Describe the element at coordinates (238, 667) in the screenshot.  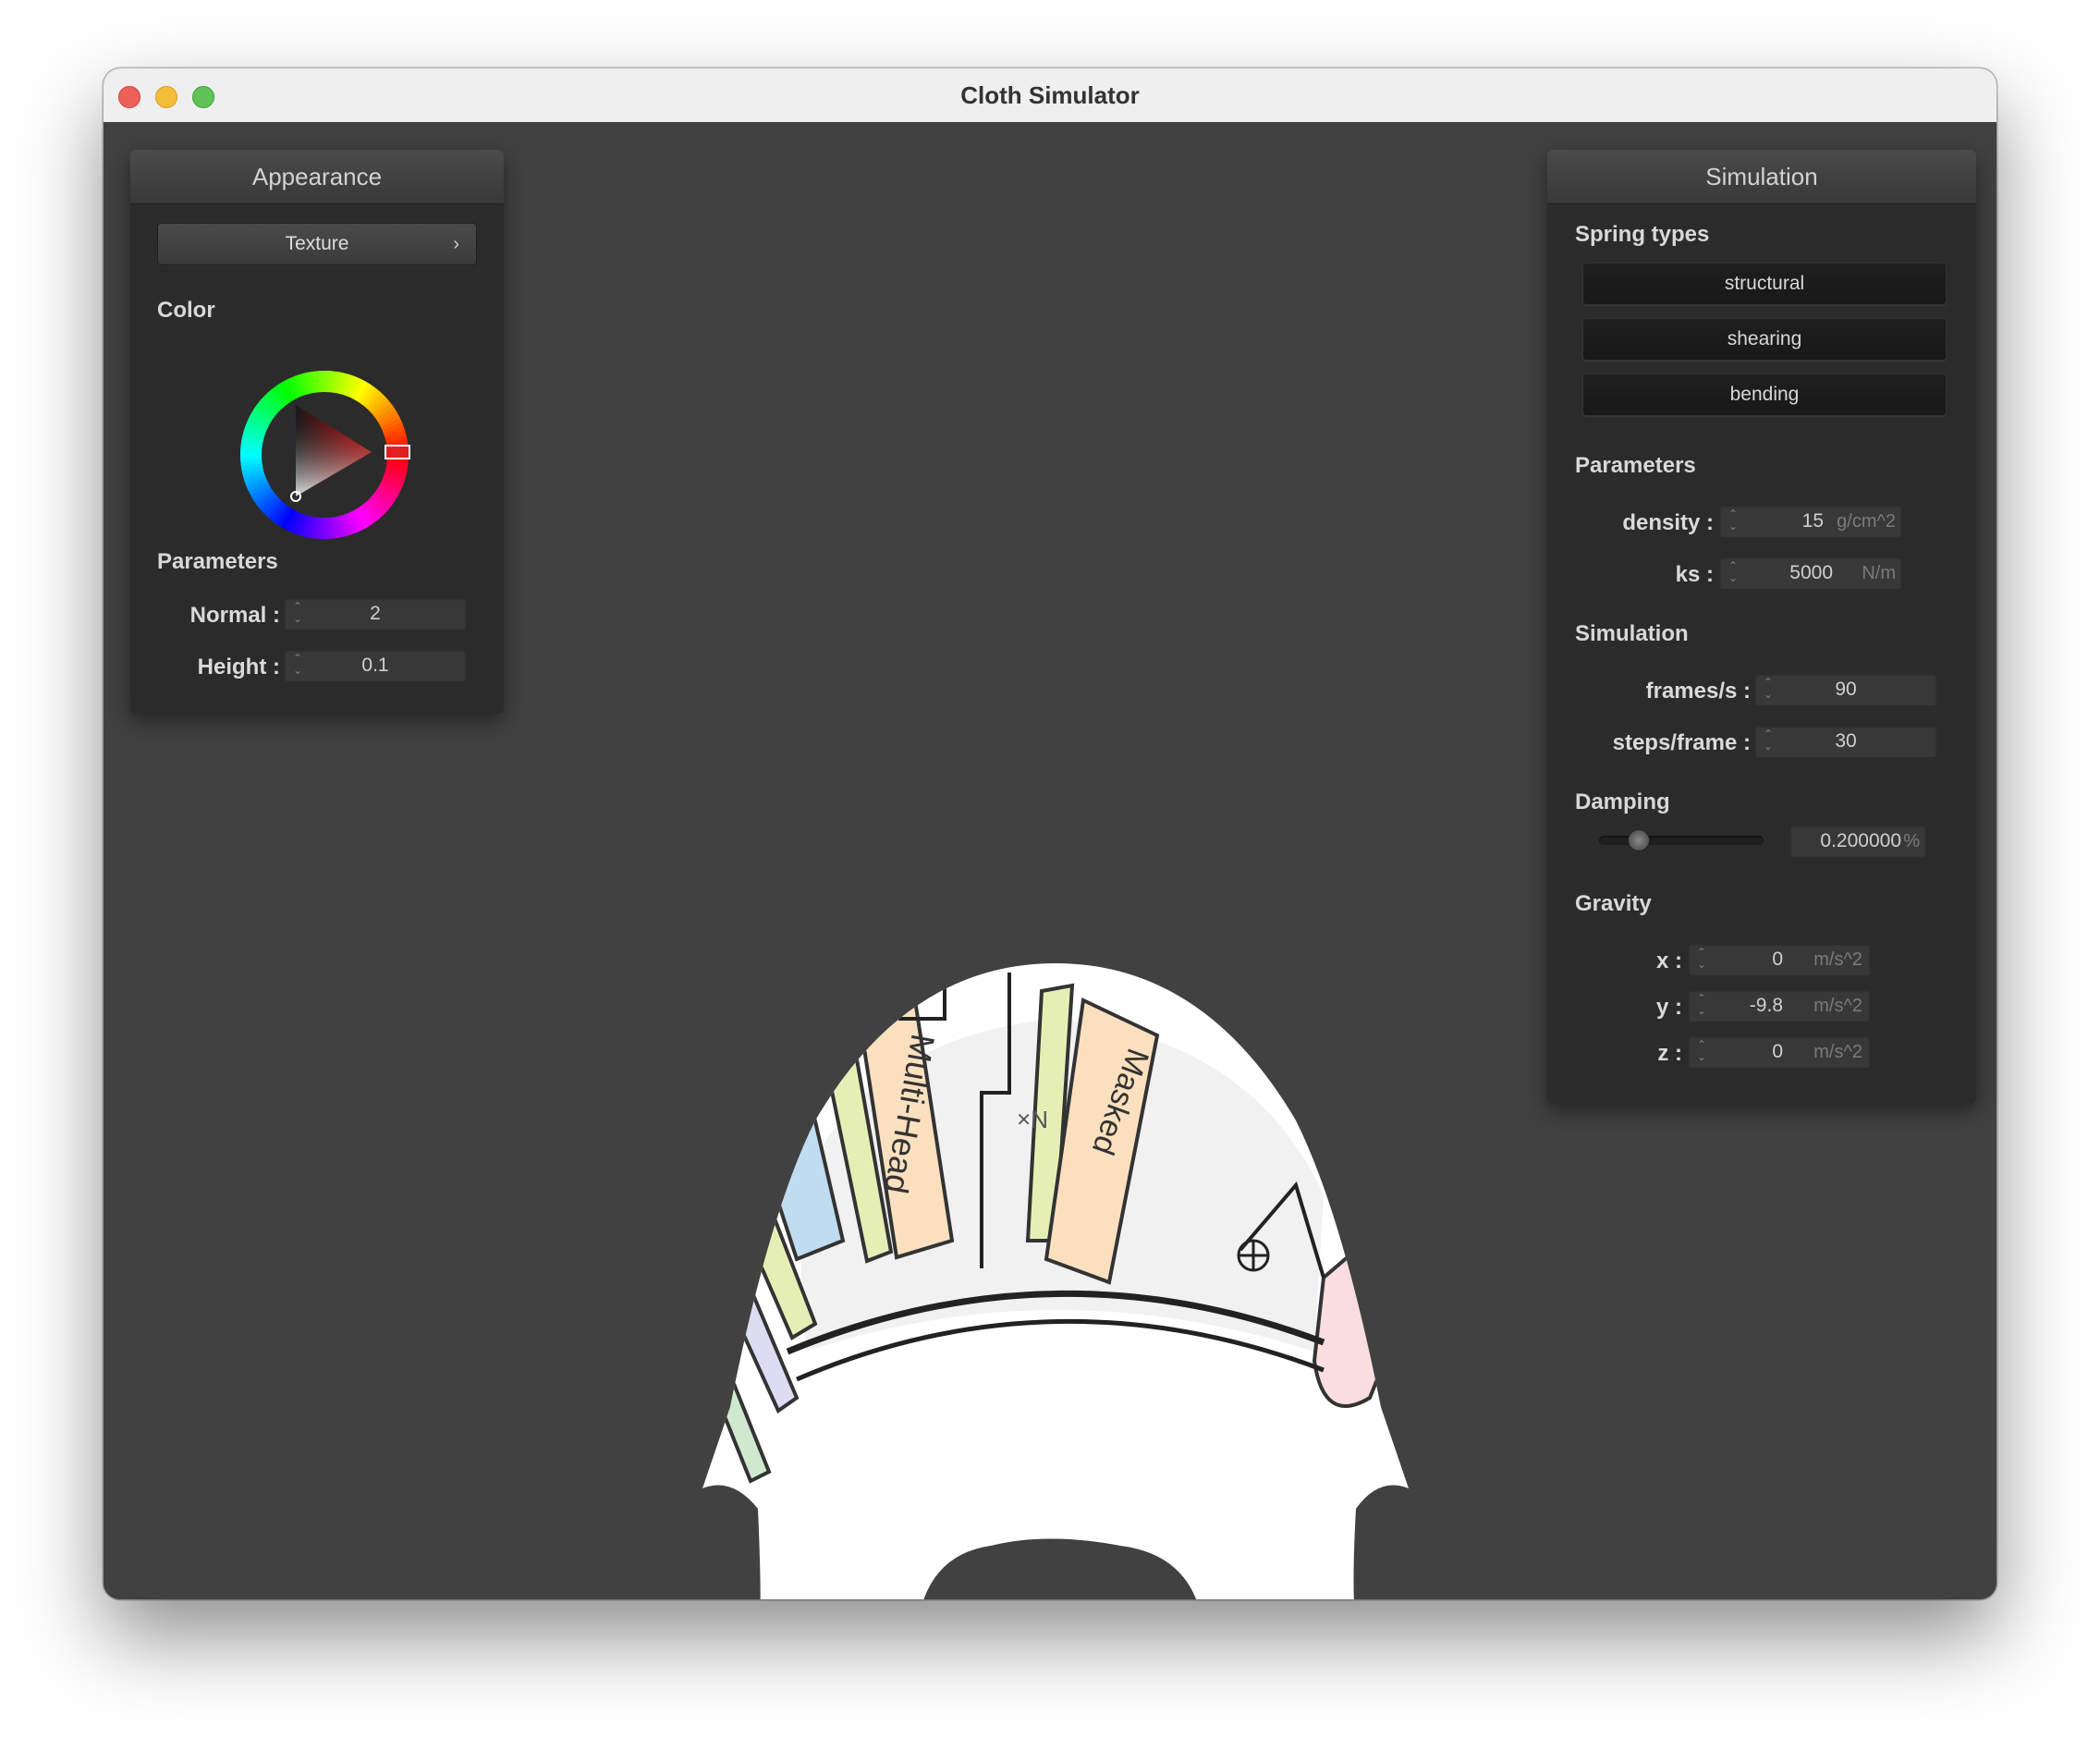
I see `height-label: Height :` at that location.